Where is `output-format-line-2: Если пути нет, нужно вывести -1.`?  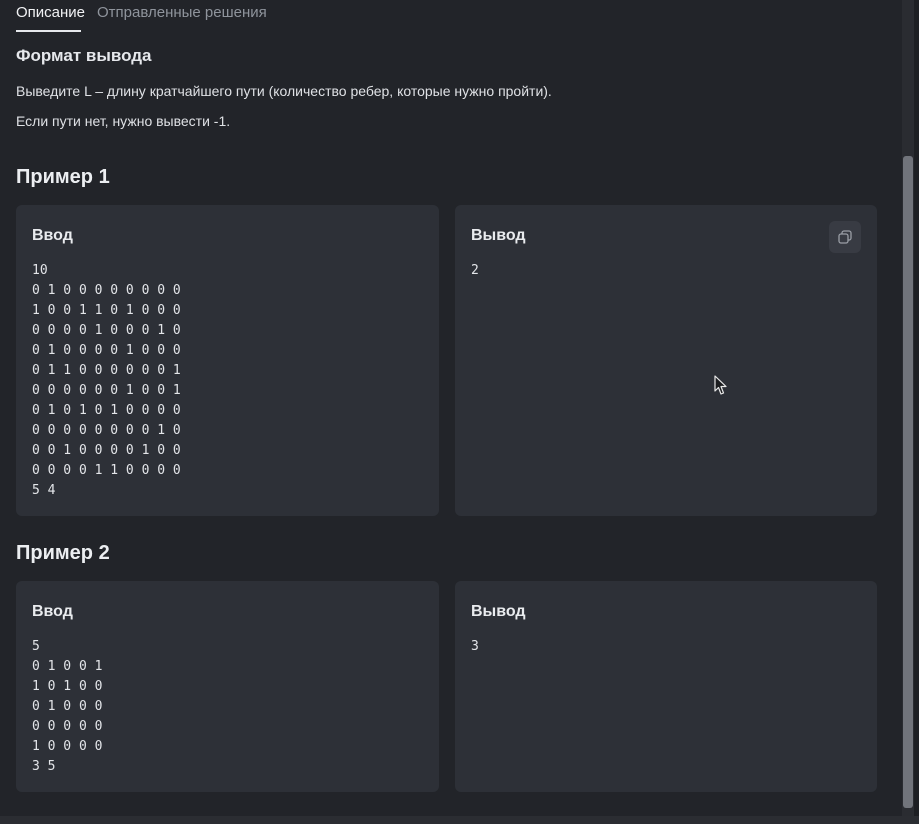 output-format-line-2: Если пути нет, нужно вывести -1. is located at coordinates (123, 121).